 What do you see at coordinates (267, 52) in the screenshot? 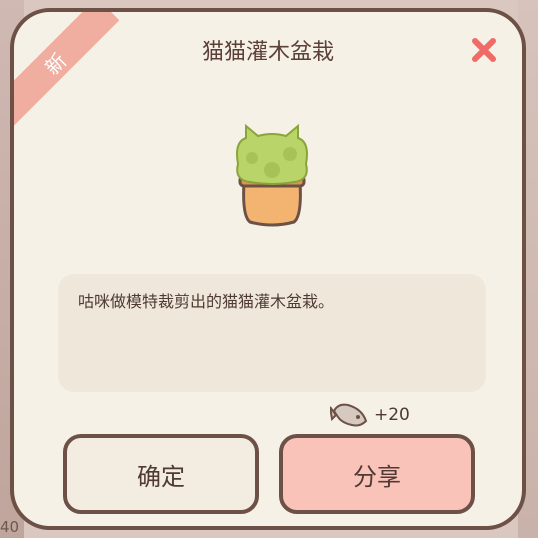
I see `dialog-title: 猫猫灌木盆栽` at bounding box center [267, 52].